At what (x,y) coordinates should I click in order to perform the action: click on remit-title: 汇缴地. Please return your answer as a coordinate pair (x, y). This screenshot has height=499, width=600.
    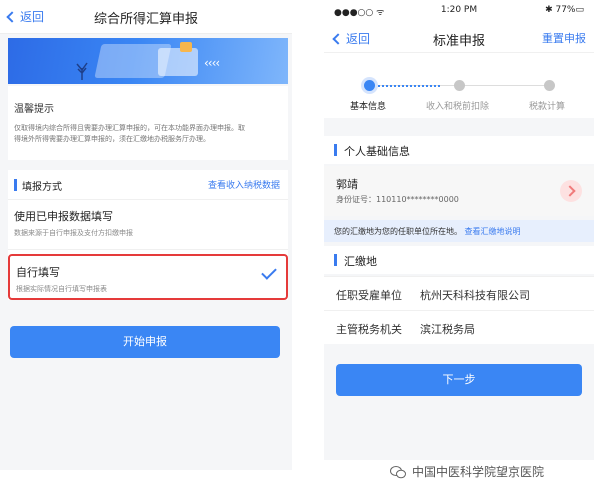
    Looking at the image, I should click on (360, 261).